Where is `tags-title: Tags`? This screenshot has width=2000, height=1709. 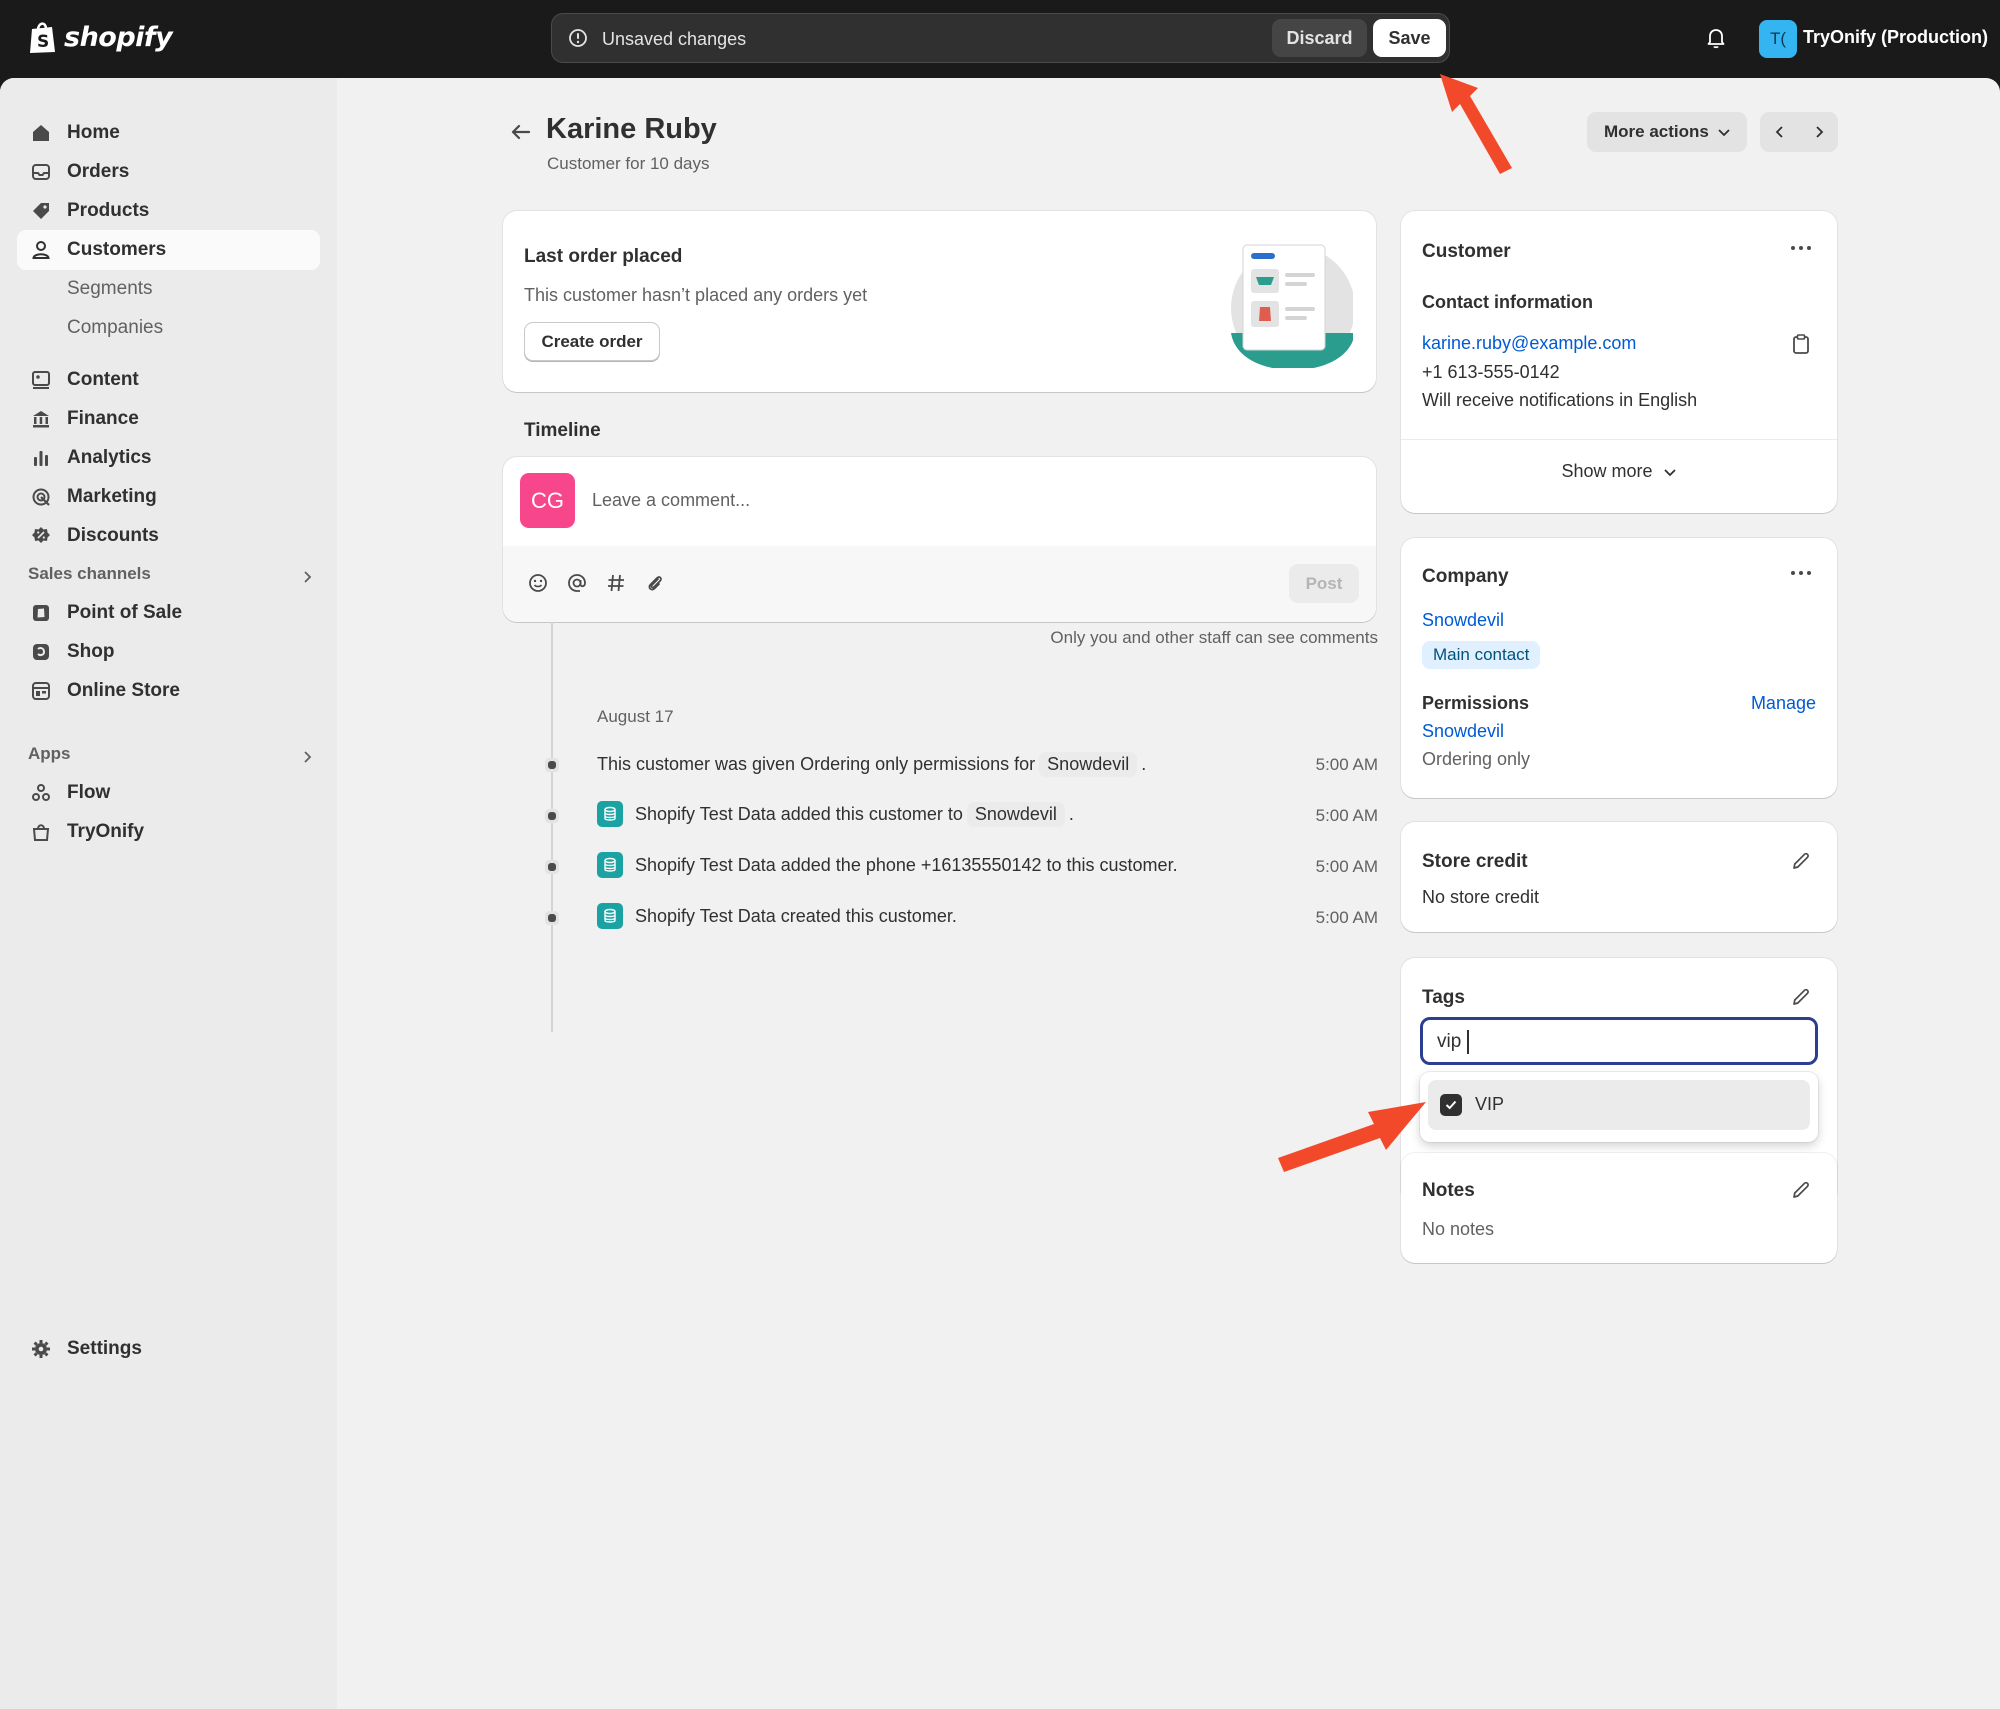 tags-title: Tags is located at coordinates (1443, 997).